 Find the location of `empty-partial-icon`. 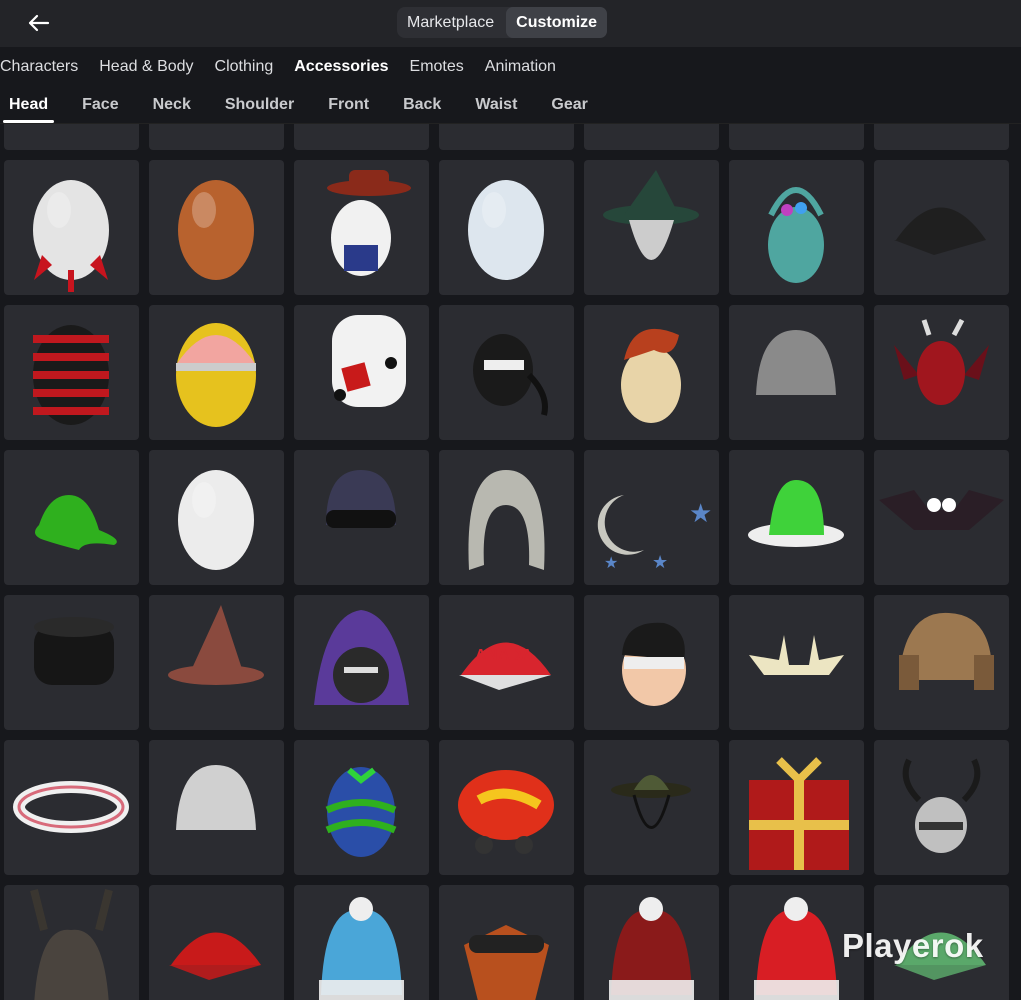

empty-partial-icon is located at coordinates (361, 137).